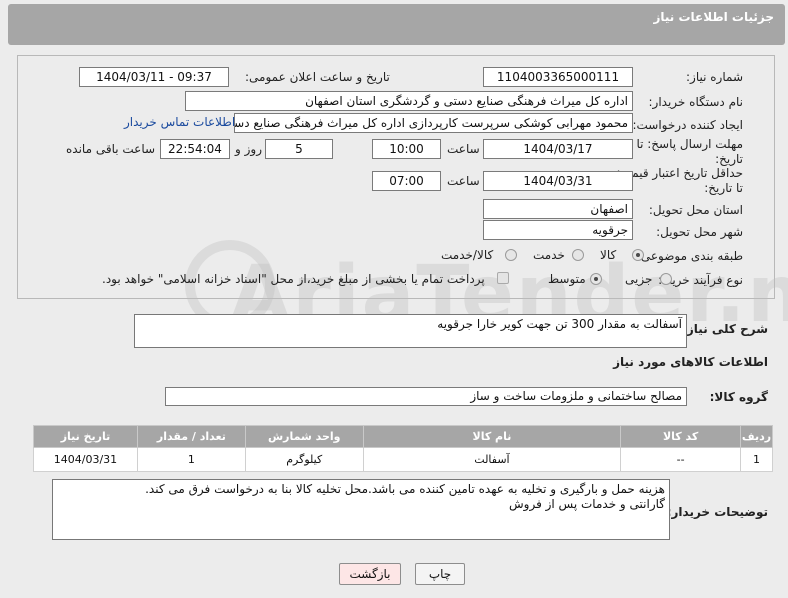  Describe the element at coordinates (370, 574) in the screenshot. I see `back-button: بازگشت` at that location.